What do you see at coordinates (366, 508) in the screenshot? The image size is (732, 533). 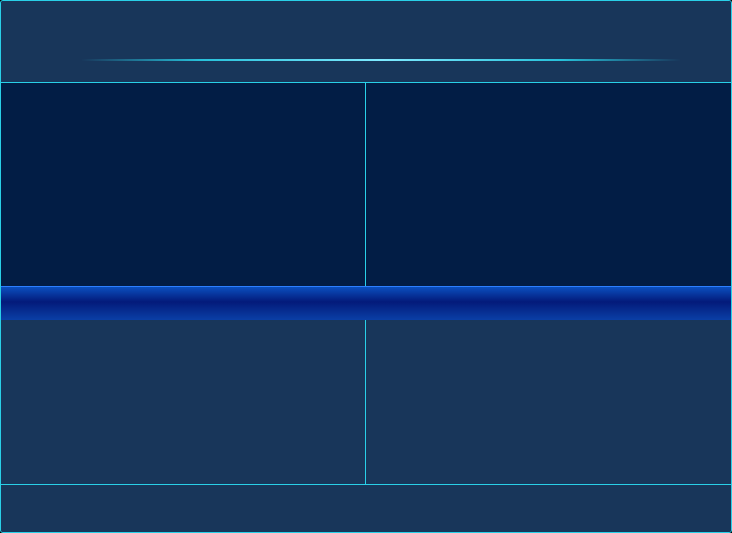 I see `dashboard-footer` at bounding box center [366, 508].